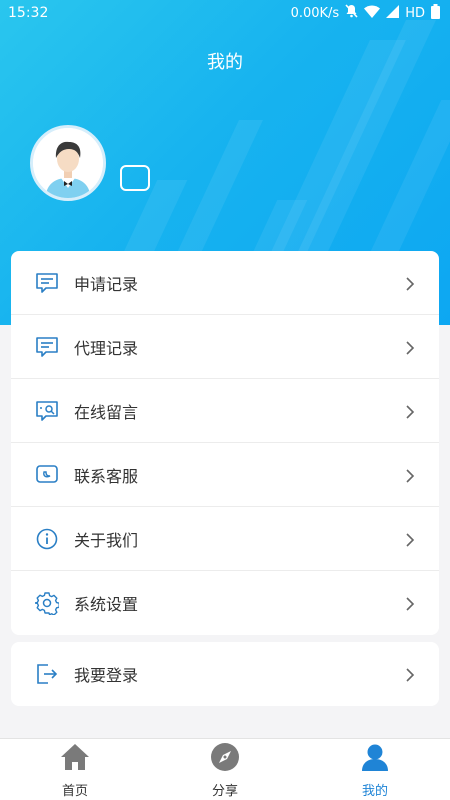 The image size is (450, 800). What do you see at coordinates (28, 13) in the screenshot?
I see `status-time: 15:32` at bounding box center [28, 13].